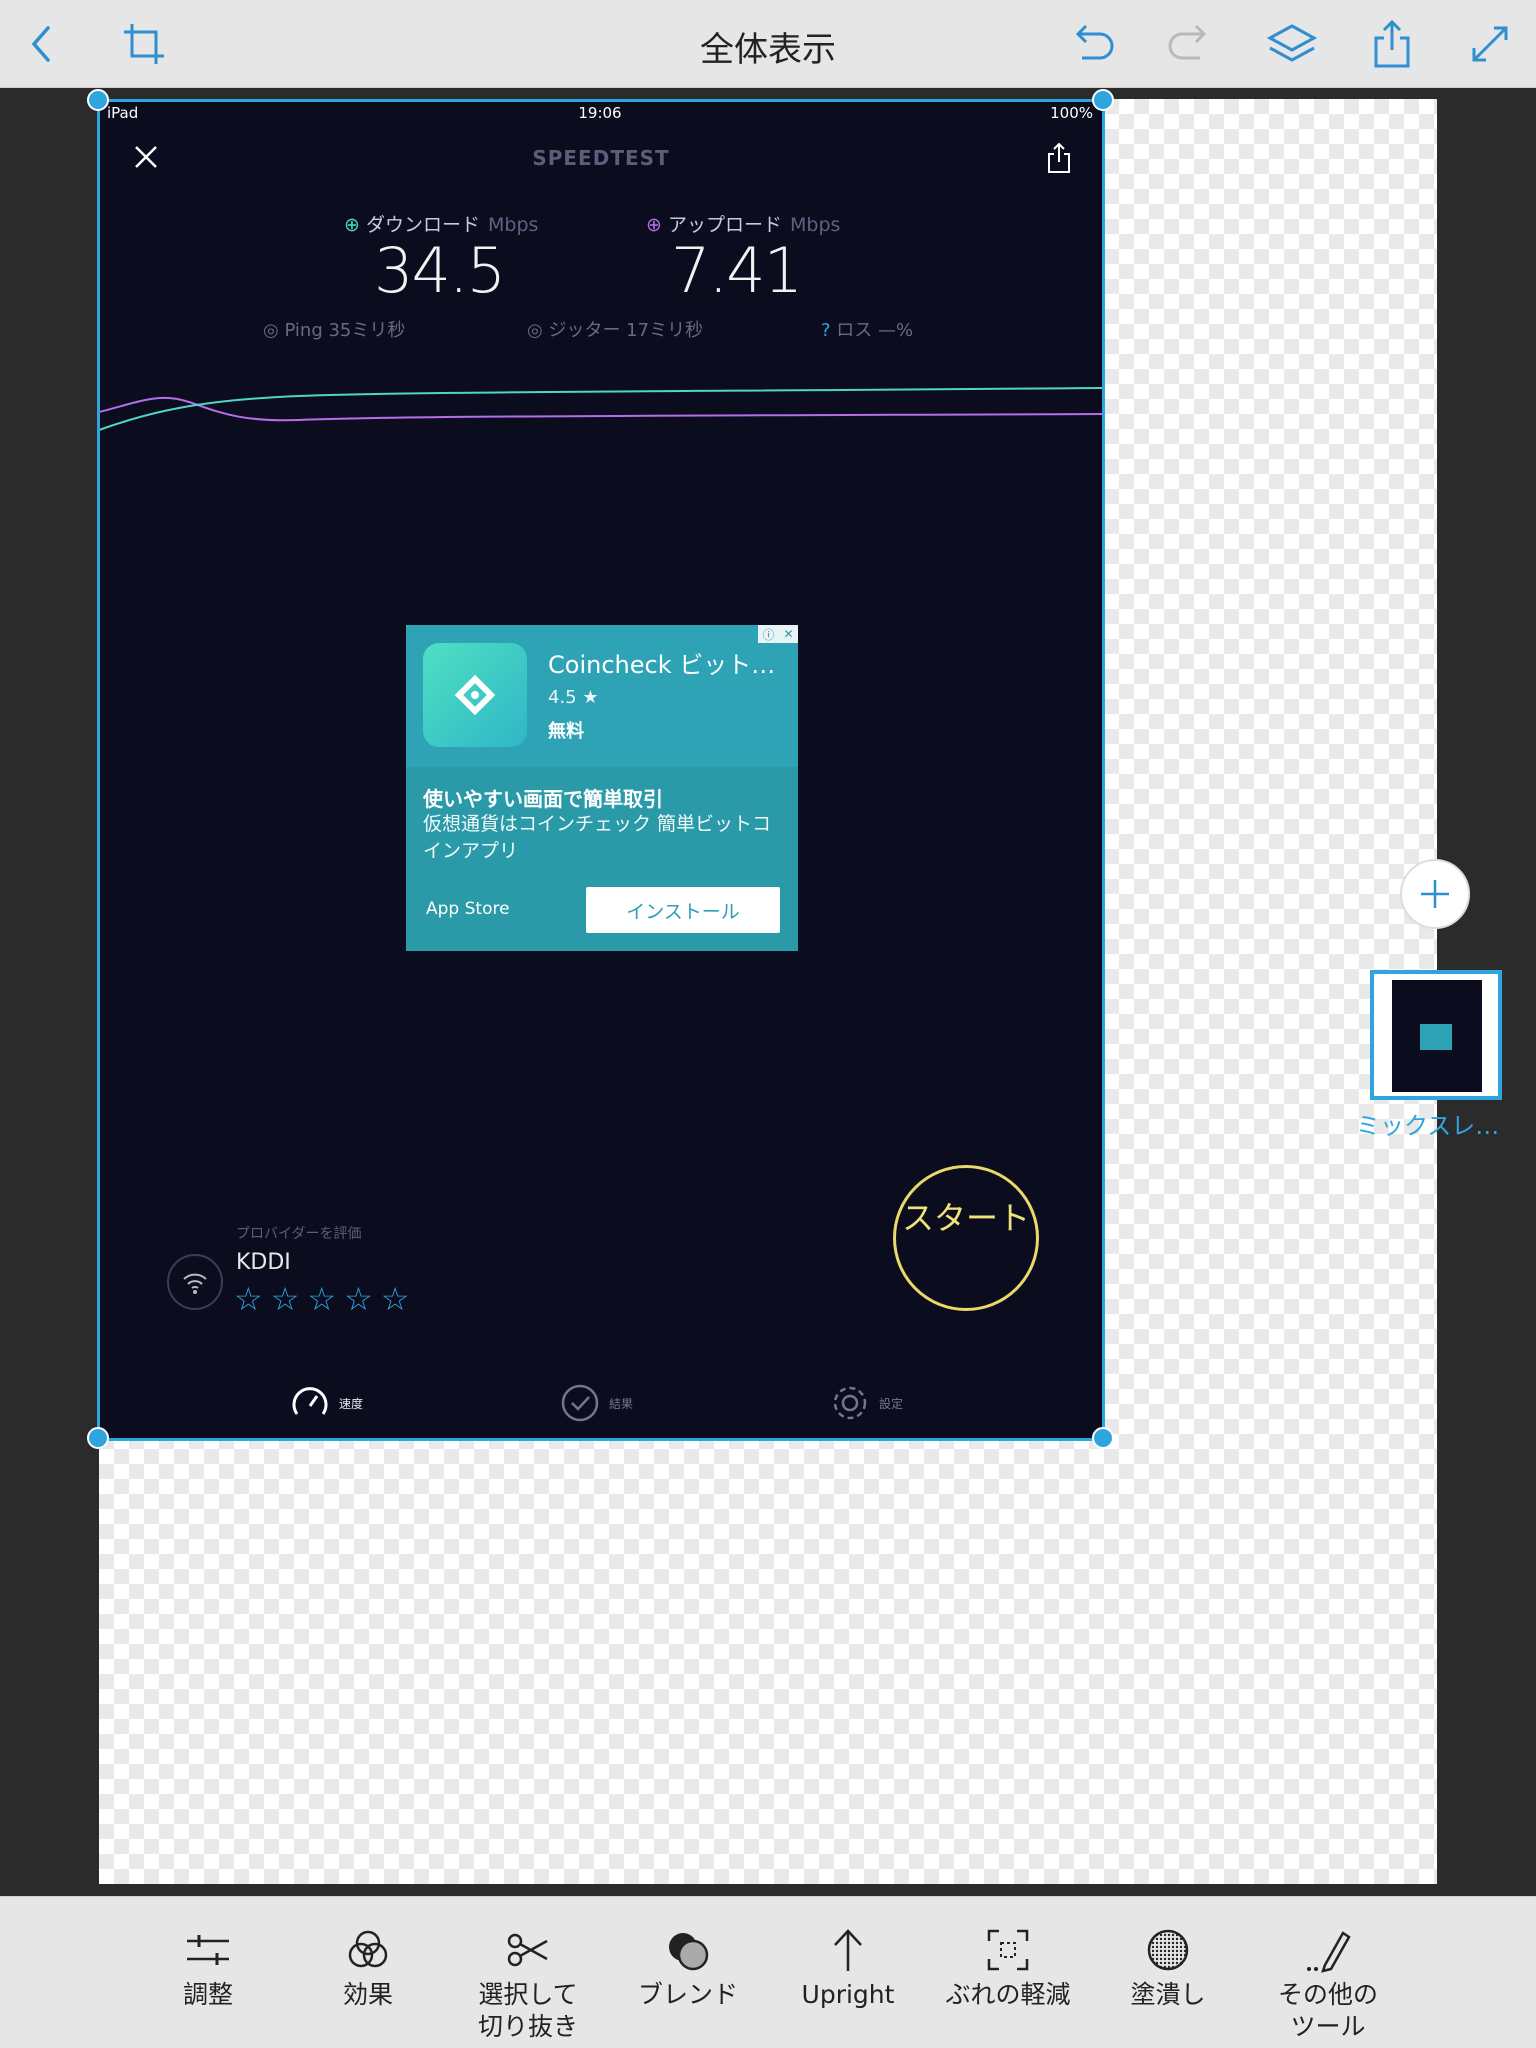  I want to click on layers-icon, so click(1292, 44).